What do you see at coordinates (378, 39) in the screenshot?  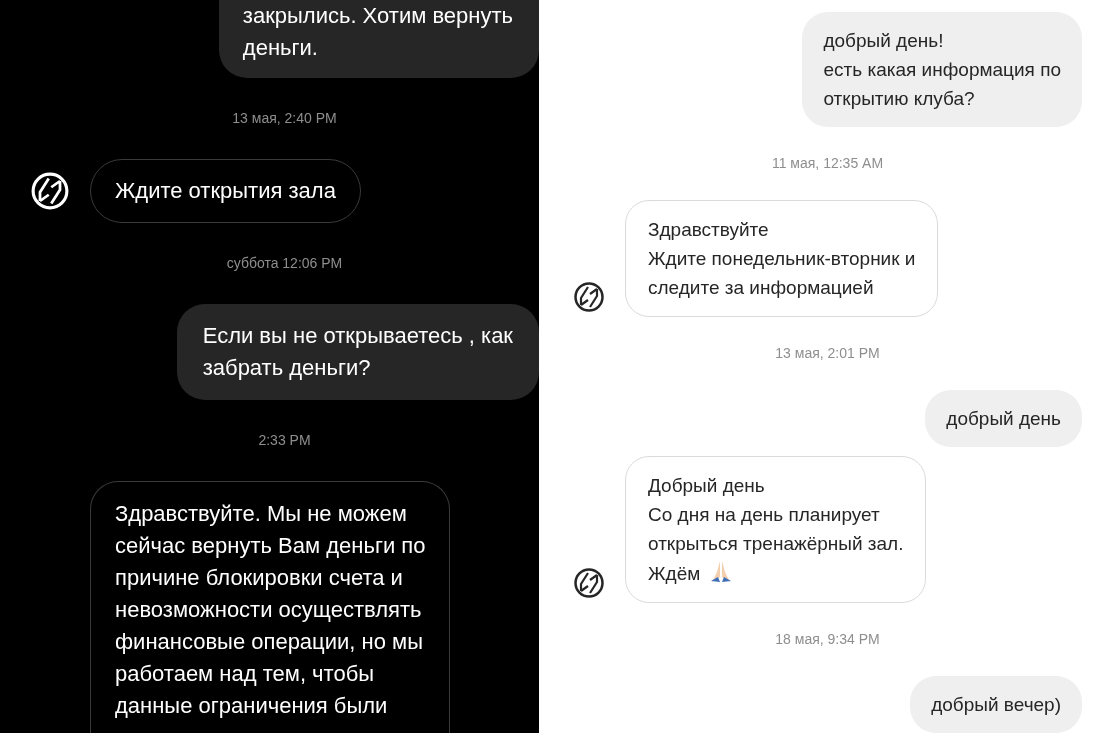 I see `sent-message-bubble: закрылись. Хотим вернуть деньги.` at bounding box center [378, 39].